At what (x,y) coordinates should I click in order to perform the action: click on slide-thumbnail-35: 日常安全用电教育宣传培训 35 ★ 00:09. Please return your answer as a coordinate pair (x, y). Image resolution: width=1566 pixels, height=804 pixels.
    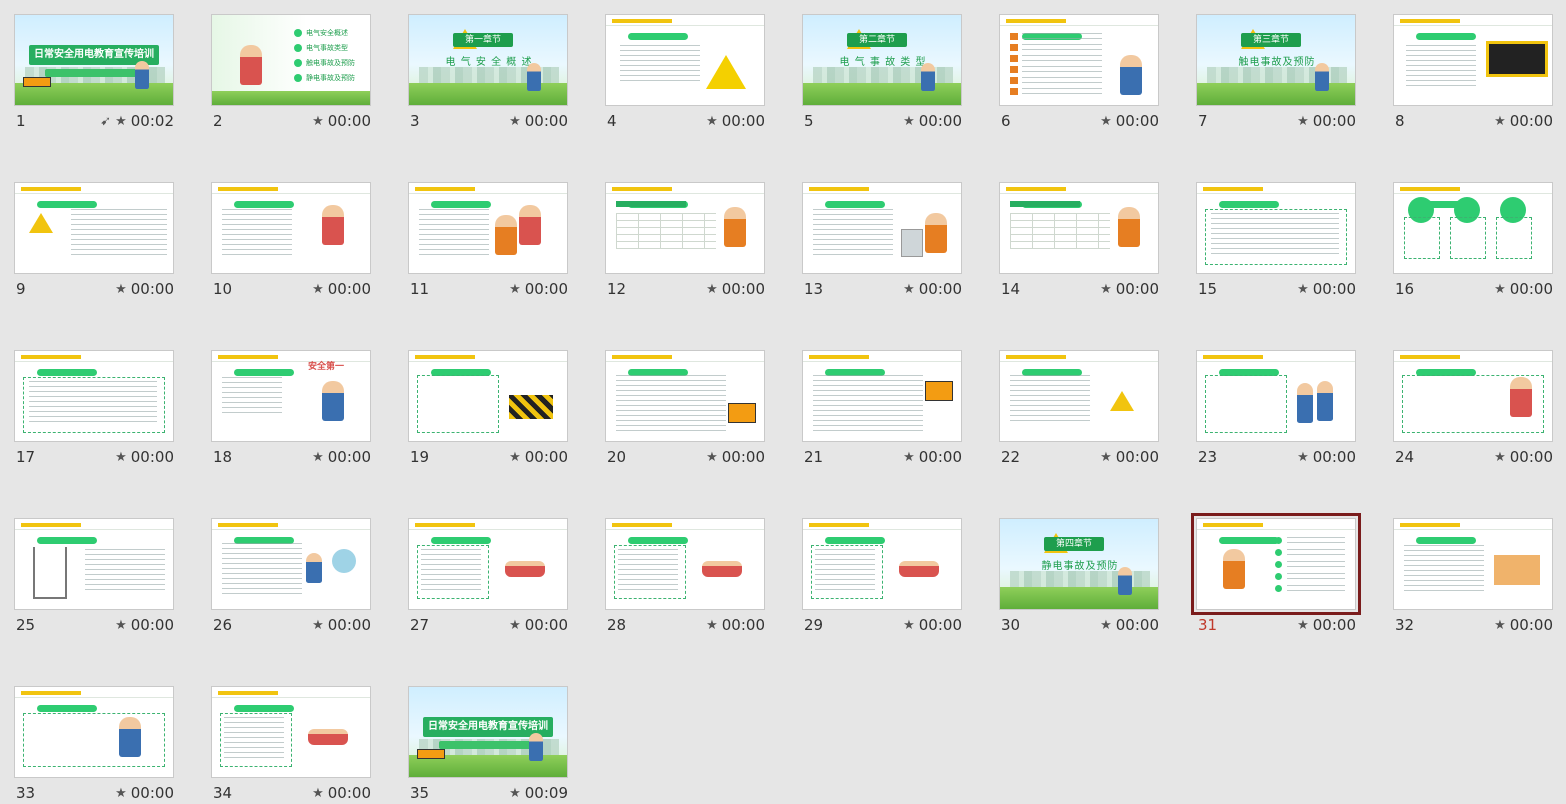
    Looking at the image, I should click on (488, 745).